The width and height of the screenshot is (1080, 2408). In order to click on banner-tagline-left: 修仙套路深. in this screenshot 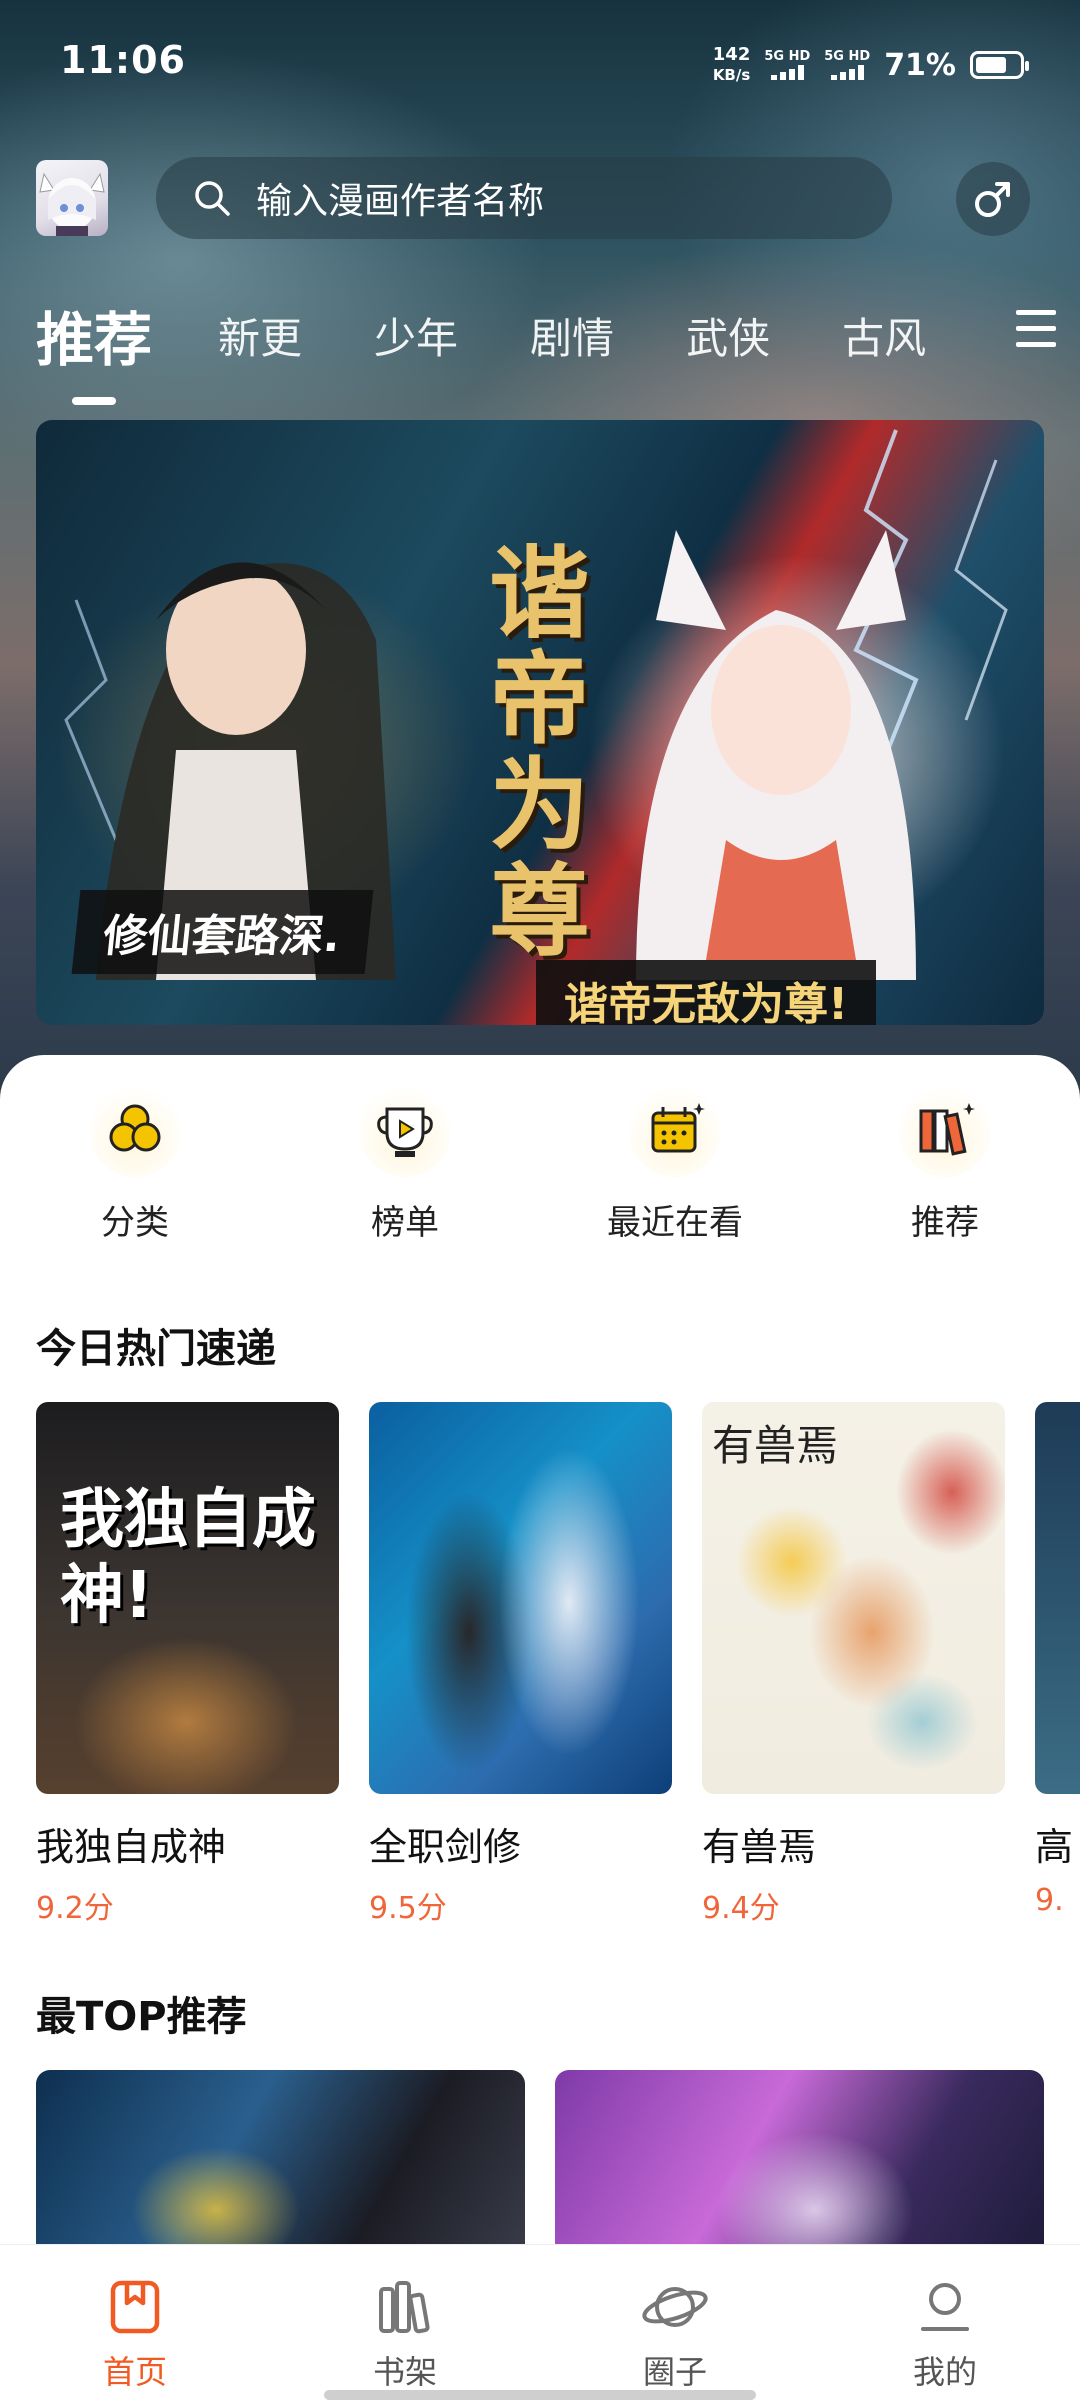, I will do `click(222, 932)`.